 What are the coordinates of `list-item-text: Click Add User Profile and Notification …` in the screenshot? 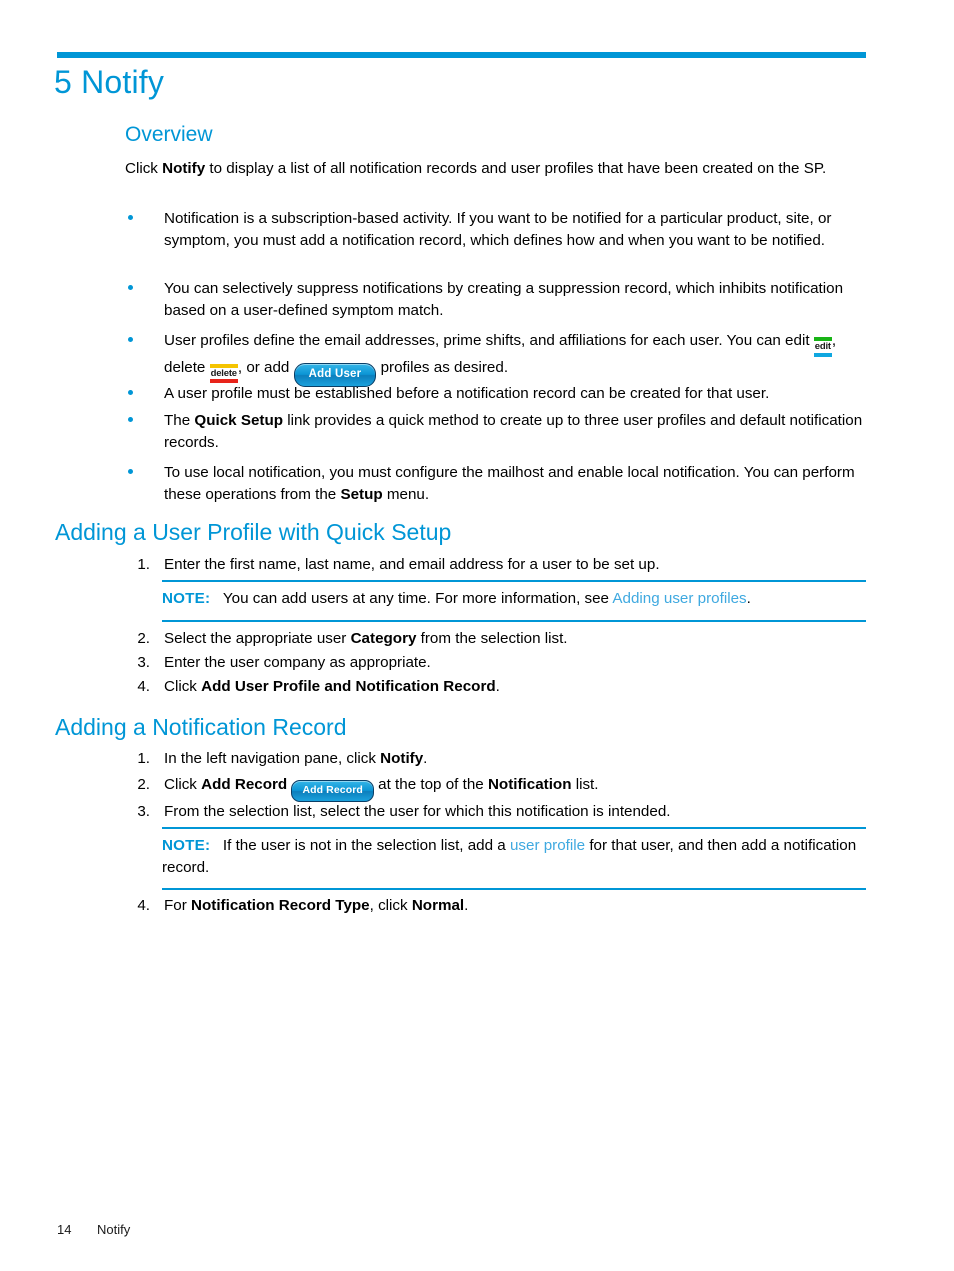 It's located at (514, 687).